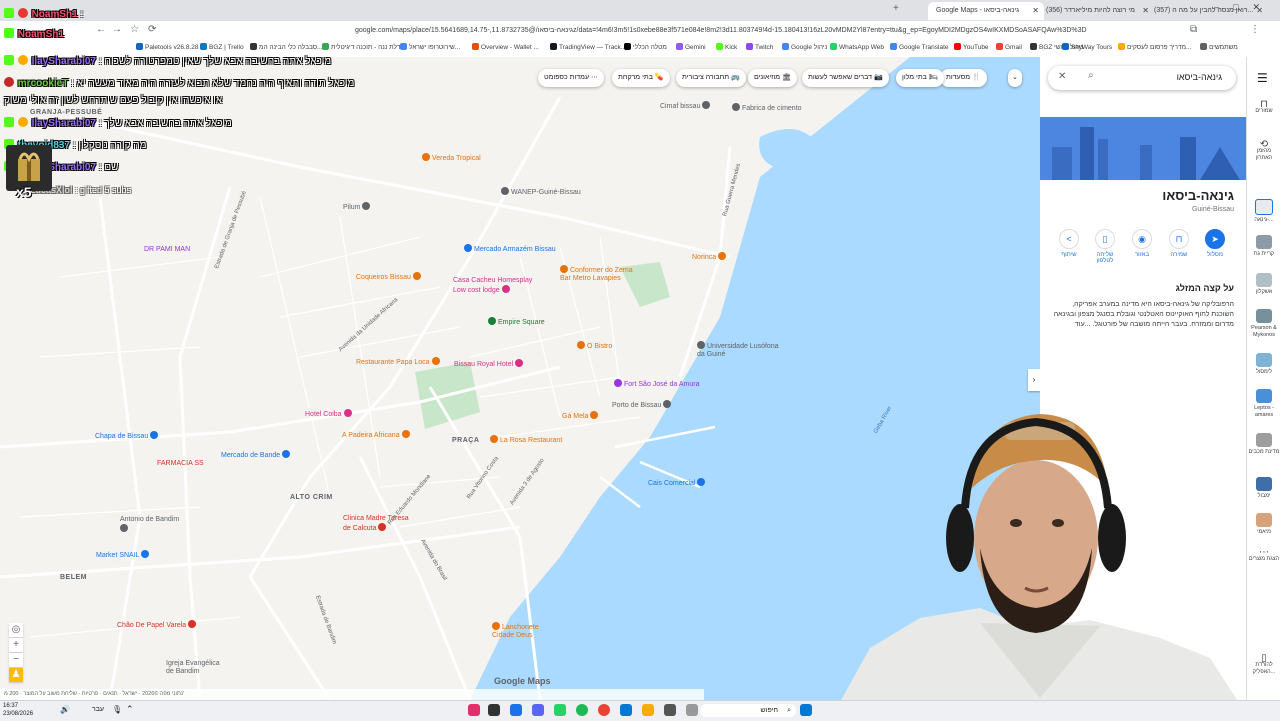 The width and height of the screenshot is (1280, 721). Describe the element at coordinates (919, 47) in the screenshot. I see `bookmark: Google Translate` at that location.